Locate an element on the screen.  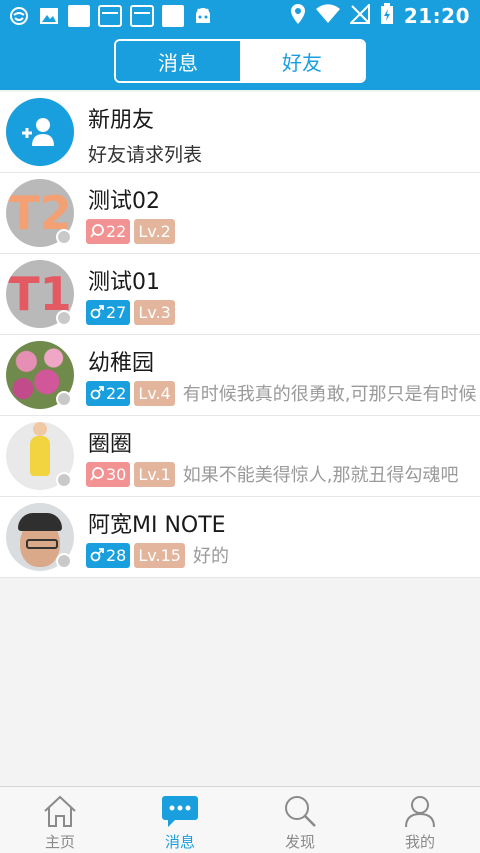
person-icon is located at coordinates (420, 811).